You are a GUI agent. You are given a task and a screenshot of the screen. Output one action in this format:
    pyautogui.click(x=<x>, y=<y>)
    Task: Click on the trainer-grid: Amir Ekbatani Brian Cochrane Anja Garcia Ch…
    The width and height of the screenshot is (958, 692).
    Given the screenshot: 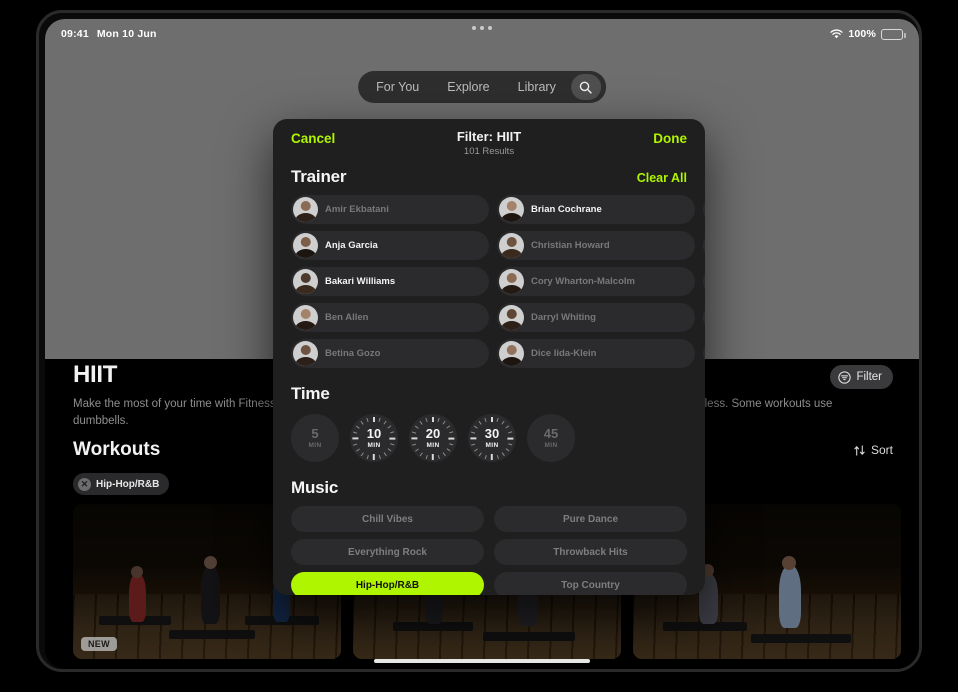 What is the action you would take?
    pyautogui.click(x=498, y=282)
    